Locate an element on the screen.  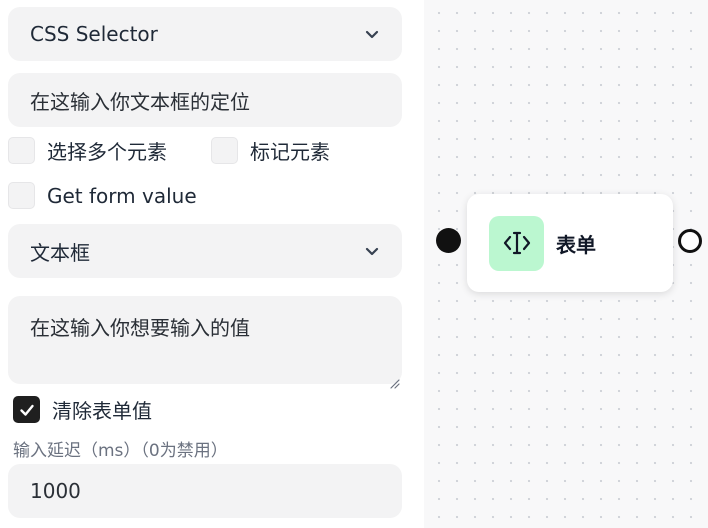
value-textarea: 在这输入你想要输入的值 is located at coordinates (205, 342).